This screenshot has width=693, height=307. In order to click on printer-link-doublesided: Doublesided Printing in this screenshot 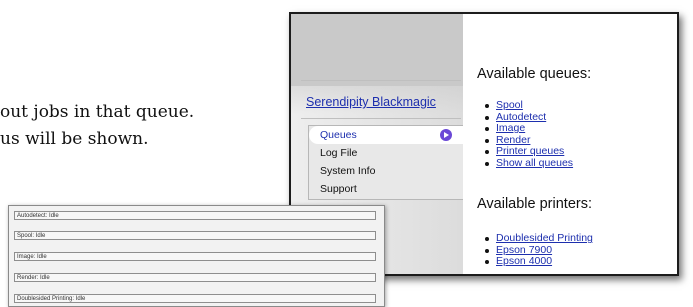, I will do `click(539, 238)`.